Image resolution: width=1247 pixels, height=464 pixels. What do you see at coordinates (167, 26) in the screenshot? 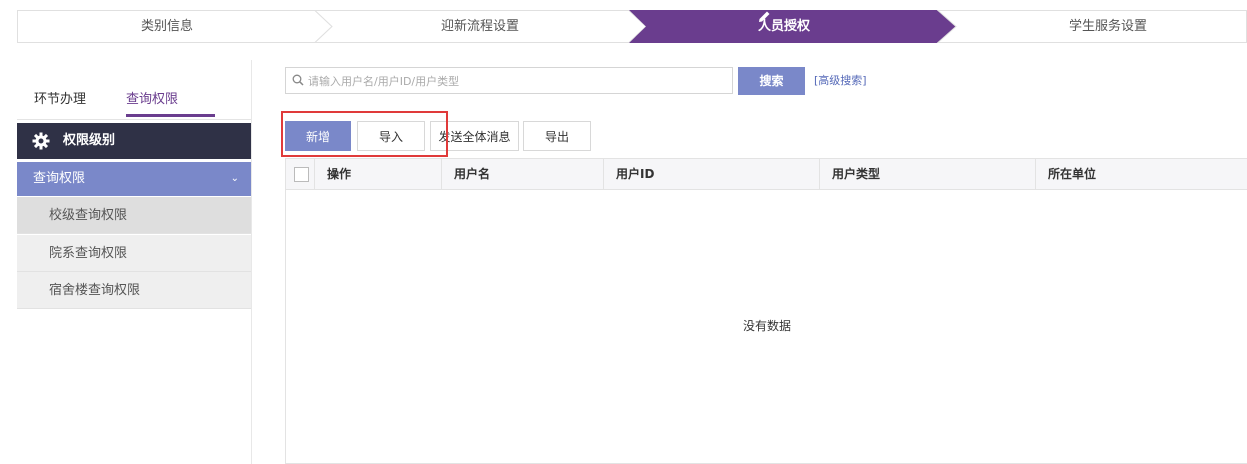
I see `step-category-info: 类别信息` at bounding box center [167, 26].